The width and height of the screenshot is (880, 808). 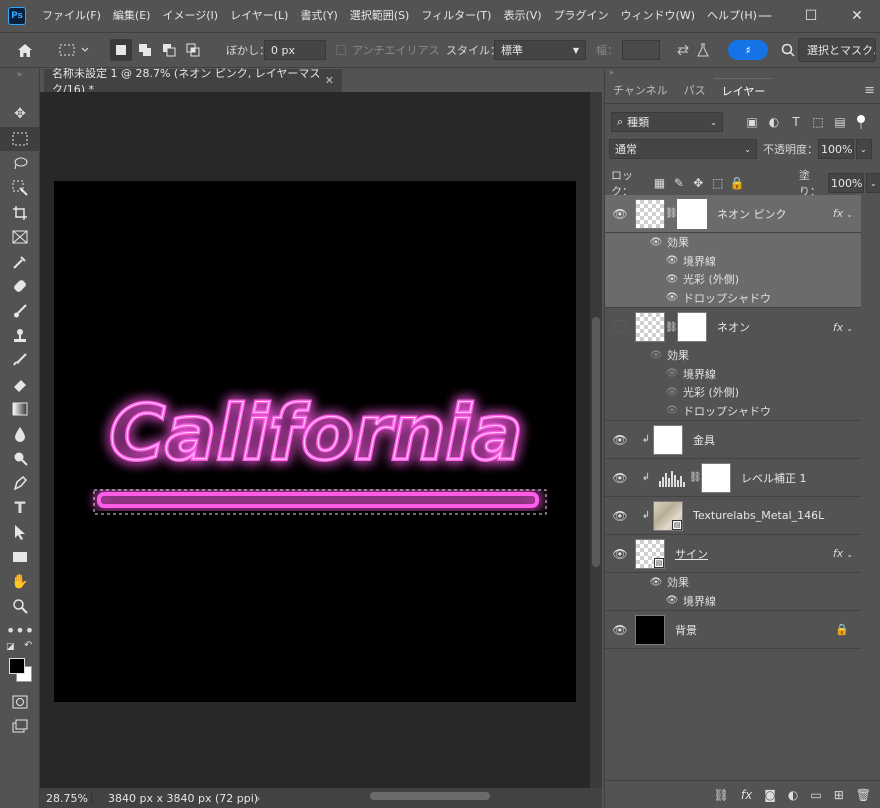 What do you see at coordinates (774, 478) in the screenshot?
I see `layer-name: レベル補正 1` at bounding box center [774, 478].